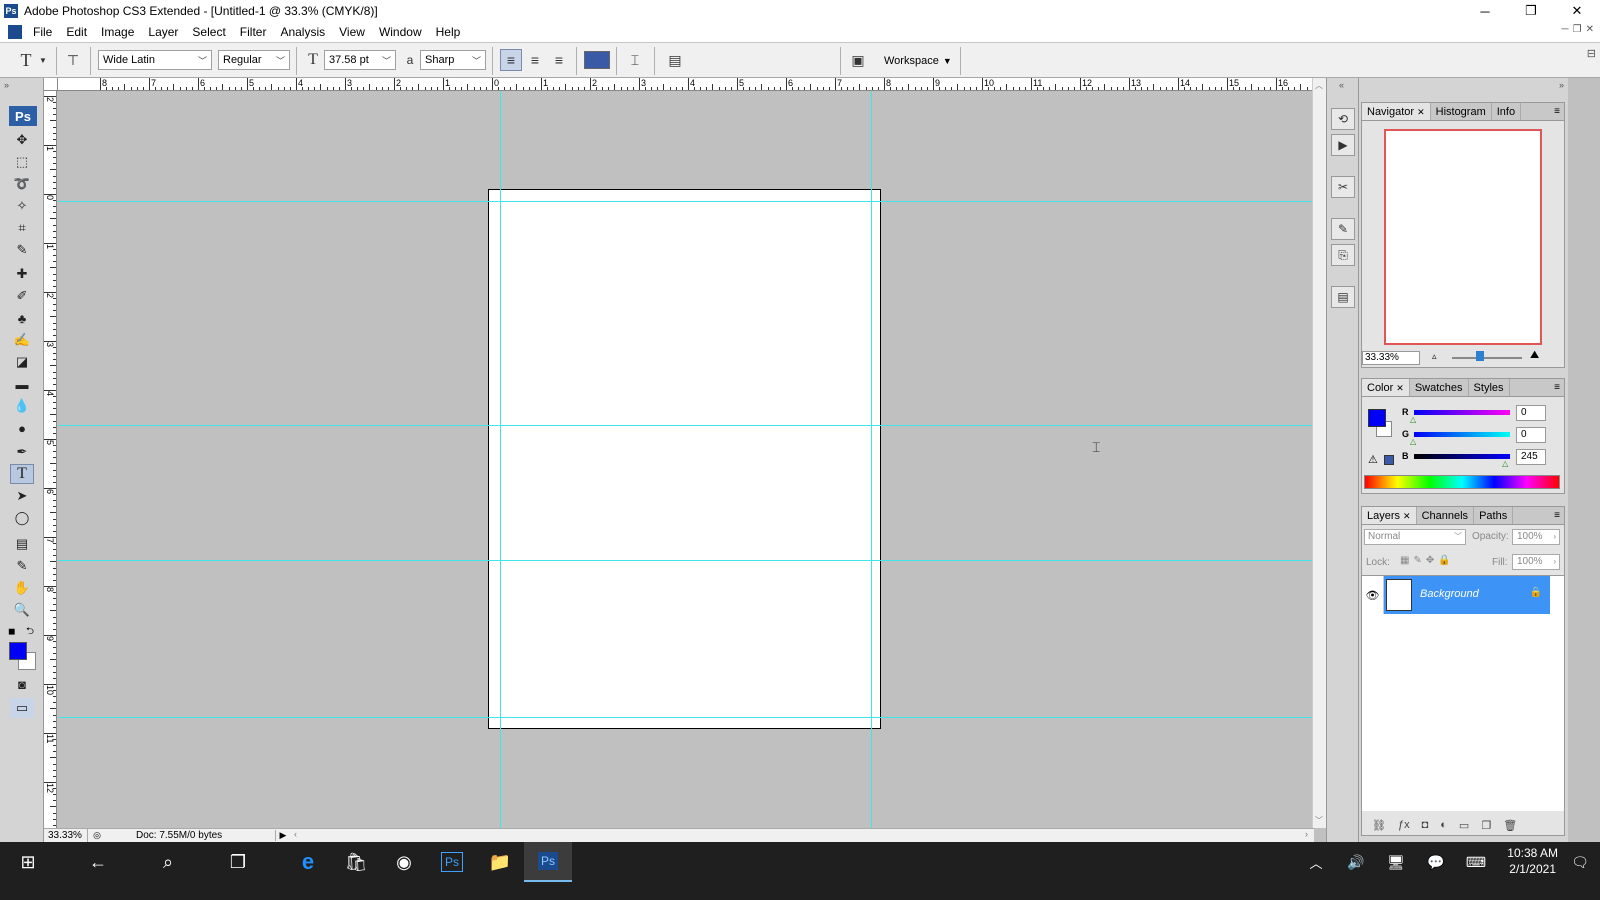 This screenshot has height=900, width=1600. What do you see at coordinates (1494, 515) in the screenshot?
I see `tab-paths: Paths` at bounding box center [1494, 515].